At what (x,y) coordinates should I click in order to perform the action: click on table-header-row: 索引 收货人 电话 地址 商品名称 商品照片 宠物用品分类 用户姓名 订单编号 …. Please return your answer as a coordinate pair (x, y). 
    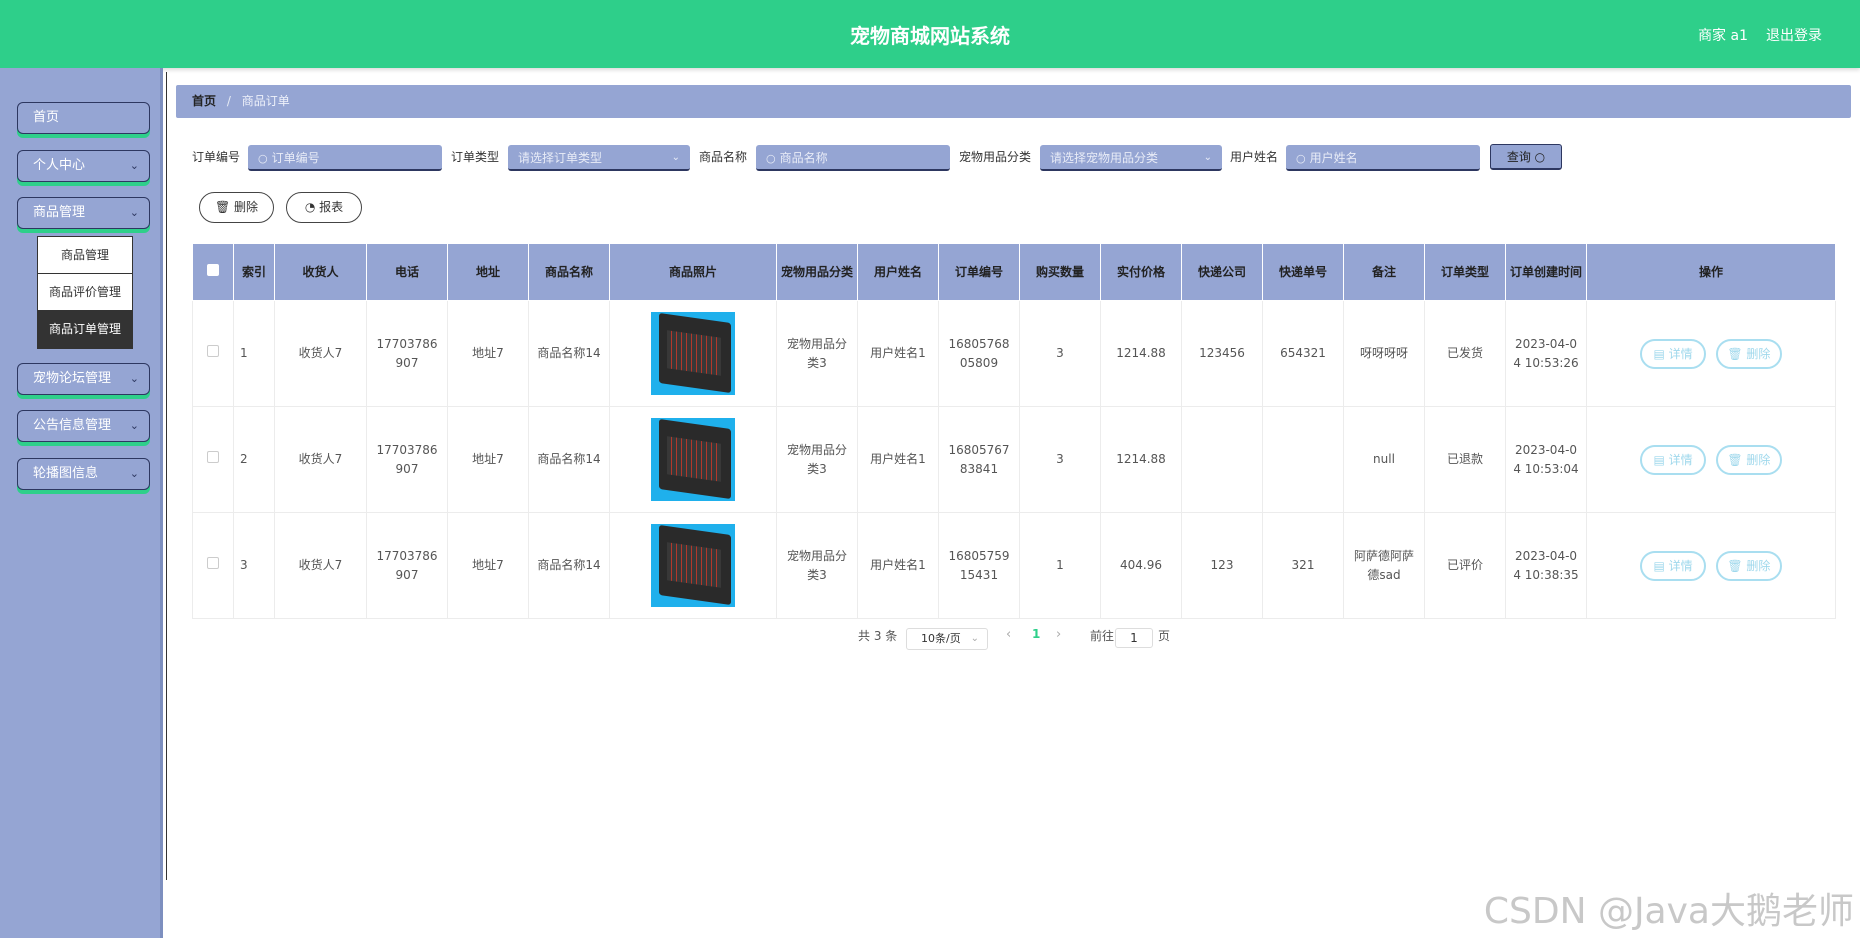
    Looking at the image, I should click on (1014, 272).